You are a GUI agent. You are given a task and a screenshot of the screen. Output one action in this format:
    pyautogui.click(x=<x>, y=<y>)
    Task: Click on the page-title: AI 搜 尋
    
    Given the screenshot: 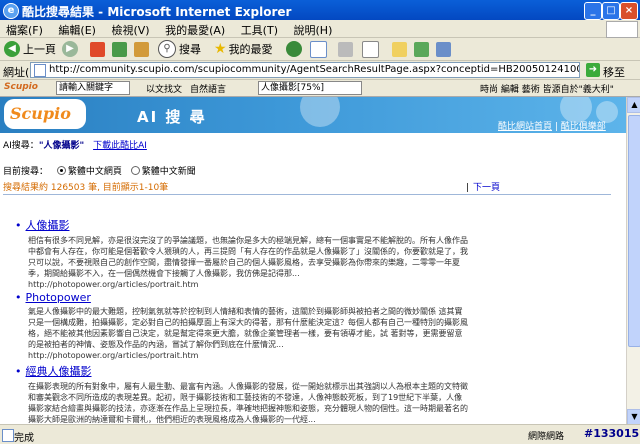 What is the action you would take?
    pyautogui.click(x=172, y=117)
    